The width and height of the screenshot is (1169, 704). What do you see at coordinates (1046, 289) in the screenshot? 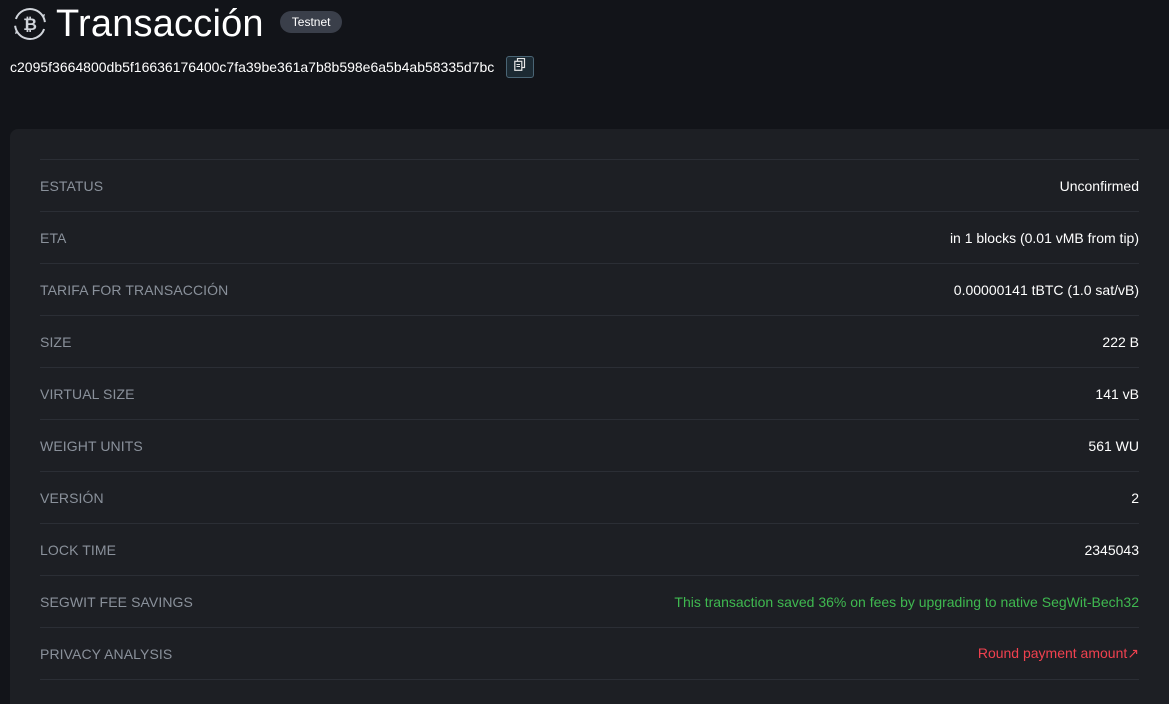
I see `fee-value: 0.00000141 tBTC (1.0 sat/vB)` at bounding box center [1046, 289].